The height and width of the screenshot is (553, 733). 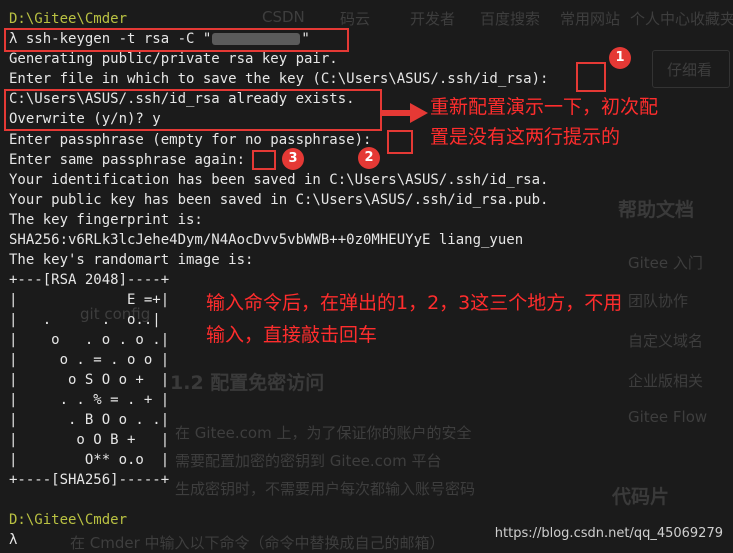 I want to click on randomart-line: | O** o.o |, so click(x=89, y=460).